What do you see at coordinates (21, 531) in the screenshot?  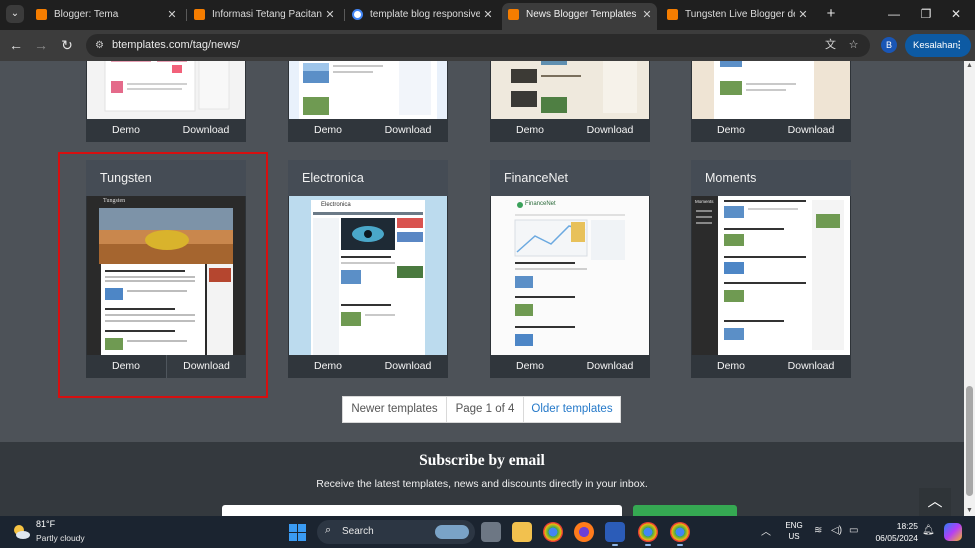 I see `partly-cloudy-icon` at bounding box center [21, 531].